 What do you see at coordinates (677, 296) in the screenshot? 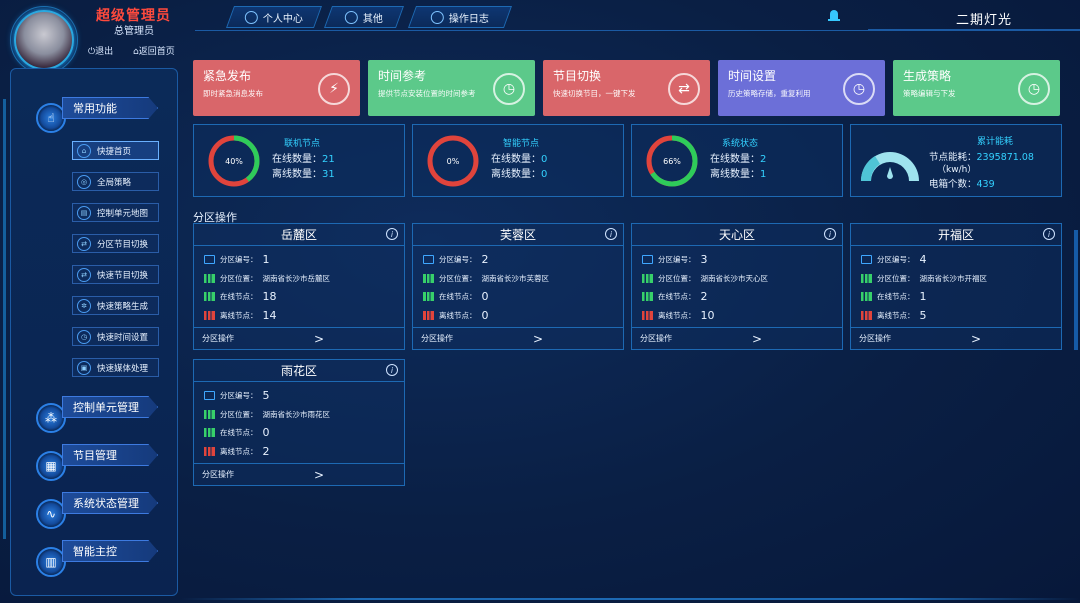
I see `zone-label: 在线节点：` at bounding box center [677, 296].